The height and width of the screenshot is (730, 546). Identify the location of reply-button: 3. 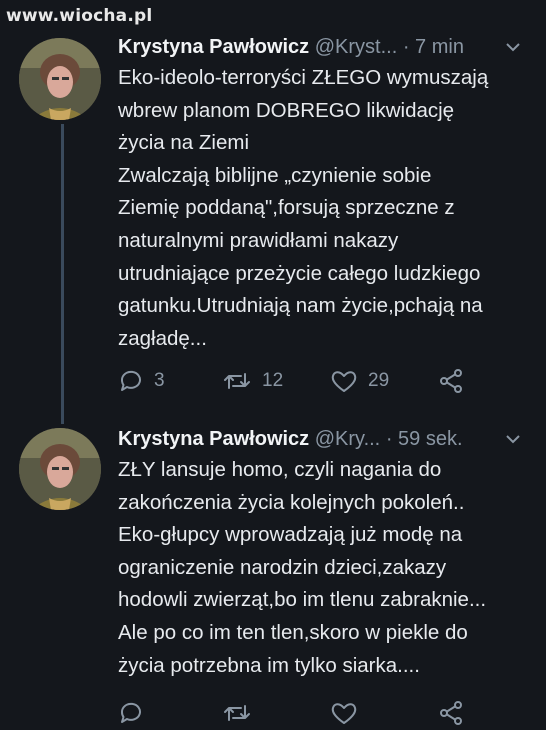
(141, 381).